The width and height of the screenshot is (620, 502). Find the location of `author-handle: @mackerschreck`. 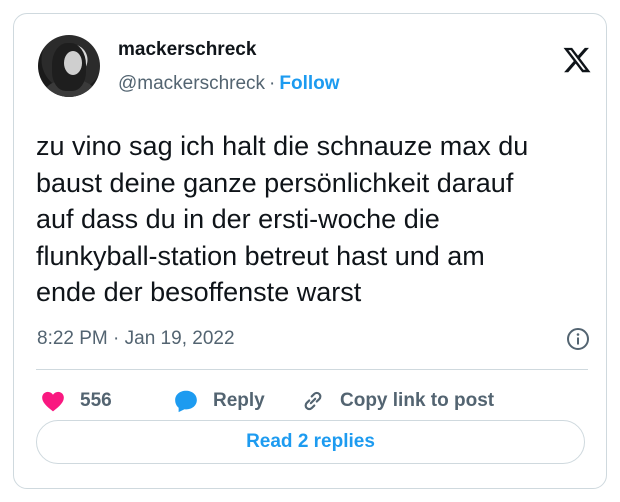

author-handle: @mackerschreck is located at coordinates (191, 83).